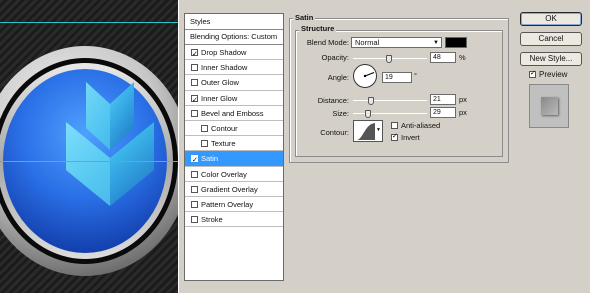 The height and width of the screenshot is (293, 590). I want to click on style-item-label: Outer Glow, so click(220, 83).